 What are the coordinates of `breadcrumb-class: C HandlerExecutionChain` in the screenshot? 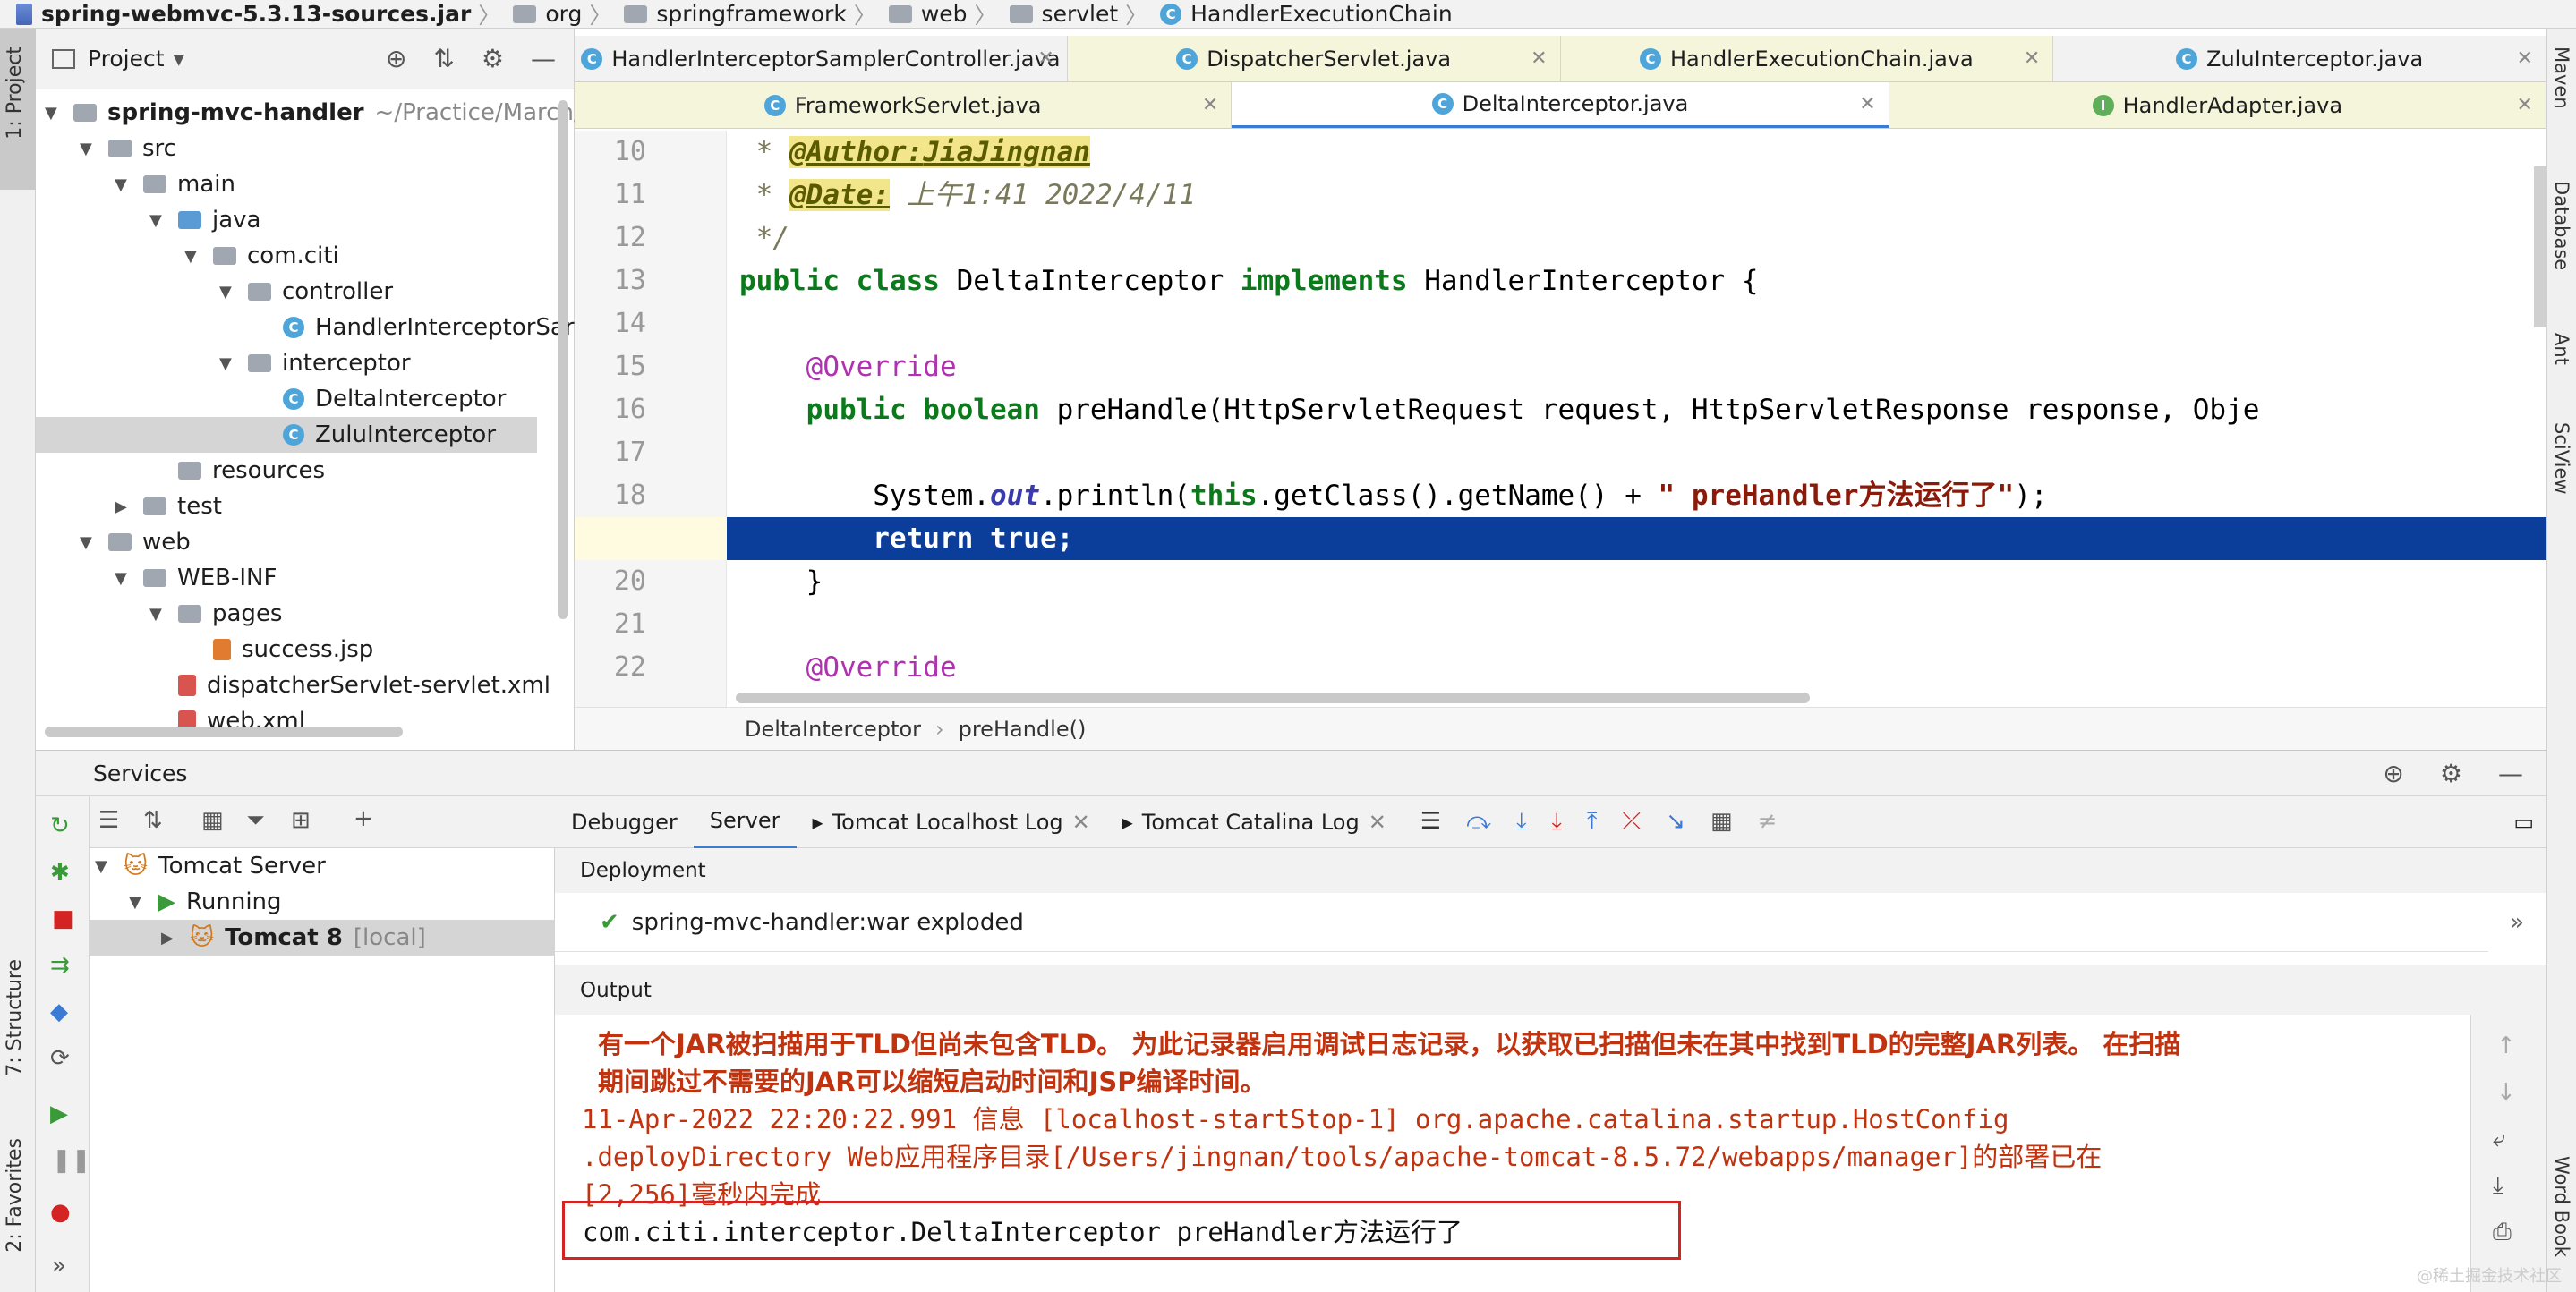 It's located at (1306, 14).